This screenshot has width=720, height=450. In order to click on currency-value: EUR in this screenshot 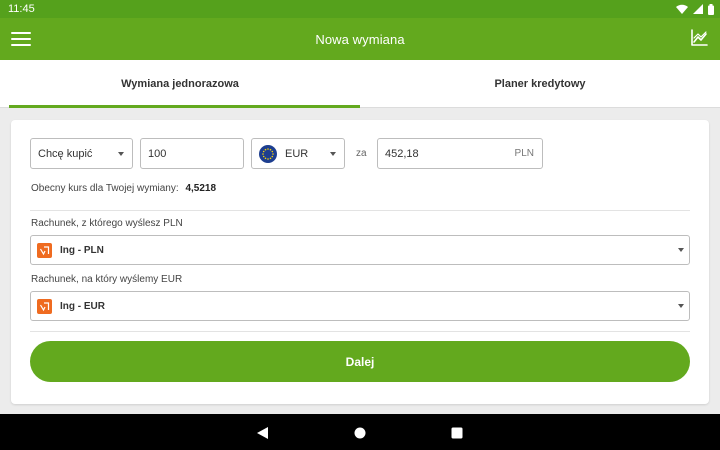, I will do `click(297, 153)`.